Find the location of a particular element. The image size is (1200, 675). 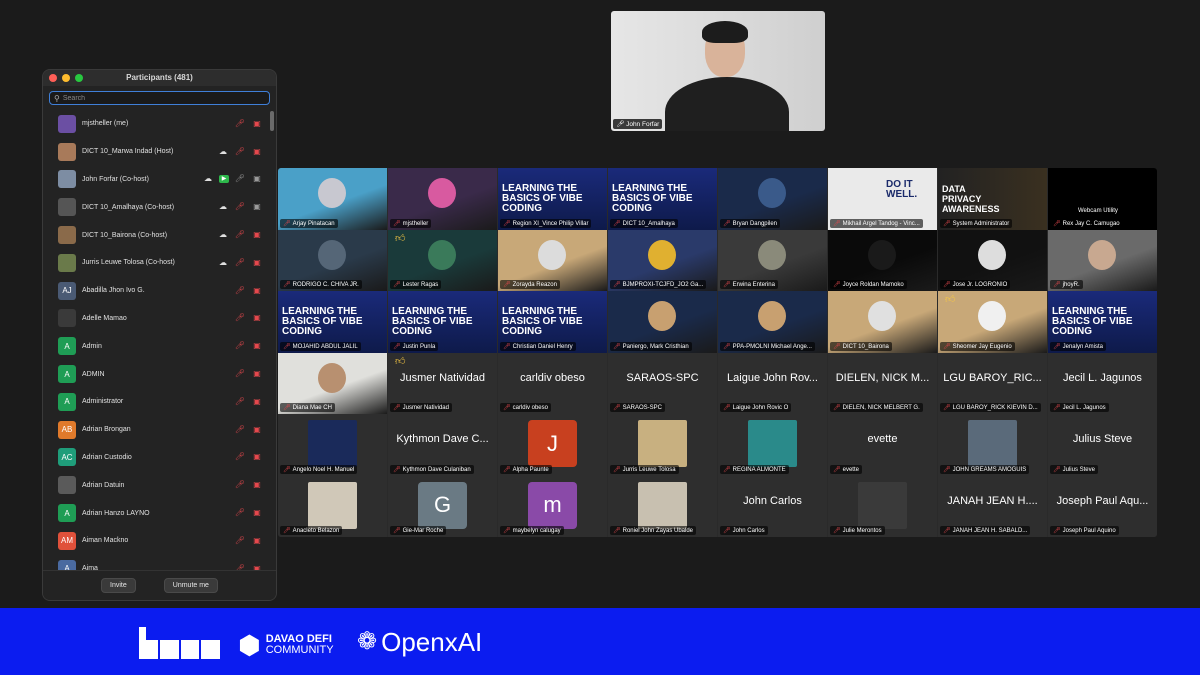

close-window-button is located at coordinates (53, 78).